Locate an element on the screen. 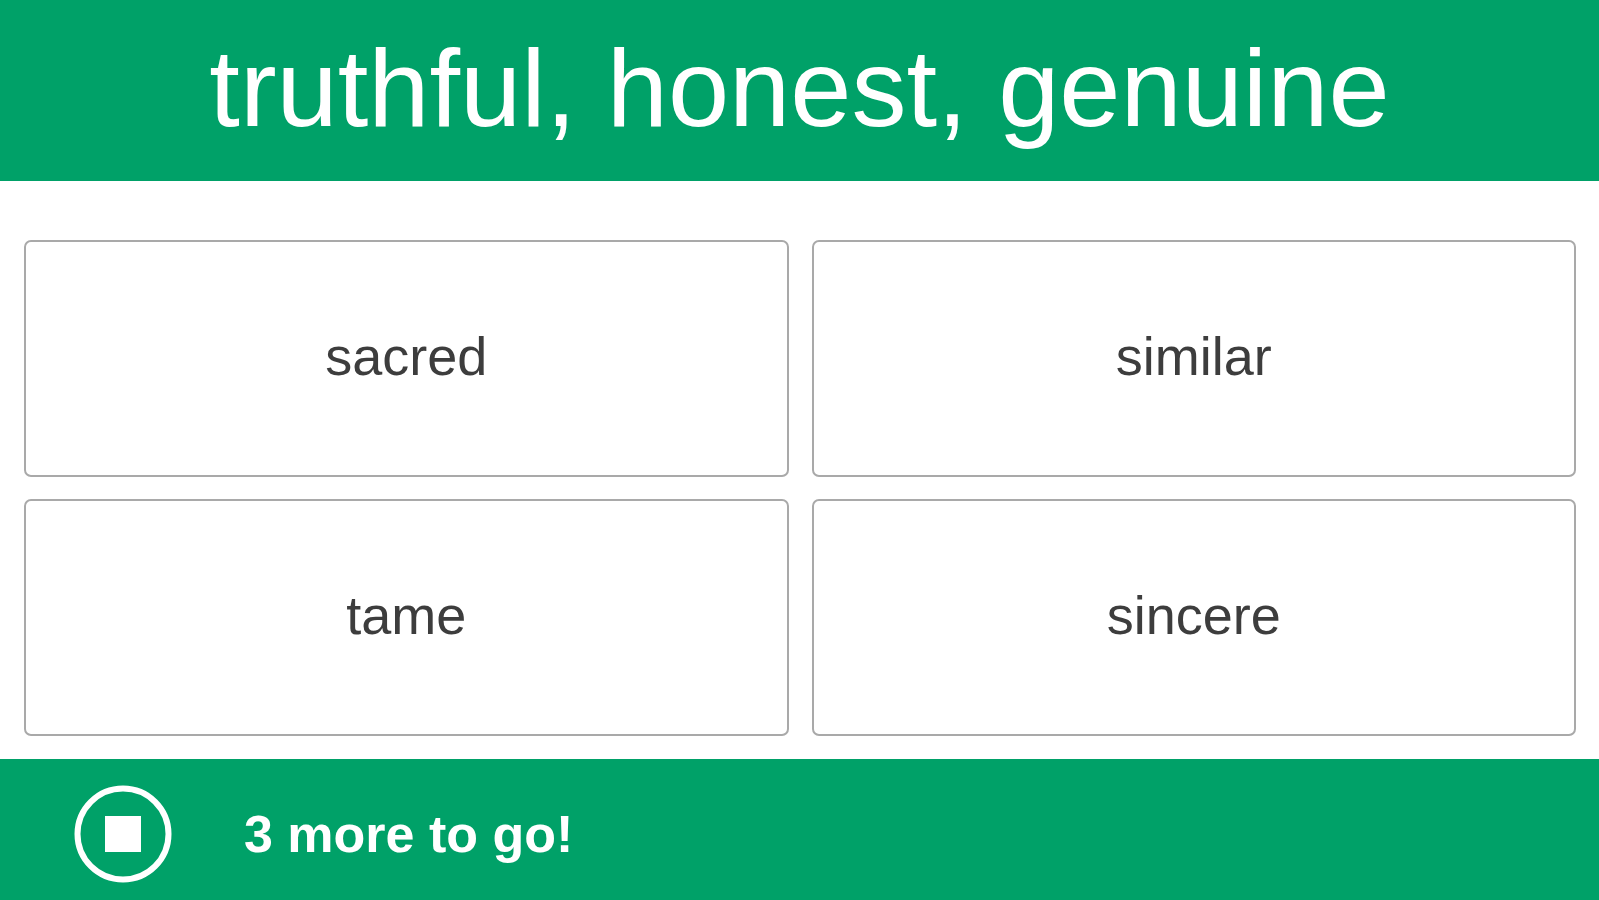 Image resolution: width=1599 pixels, height=900 pixels. answer-choice: similar is located at coordinates (1193, 358).